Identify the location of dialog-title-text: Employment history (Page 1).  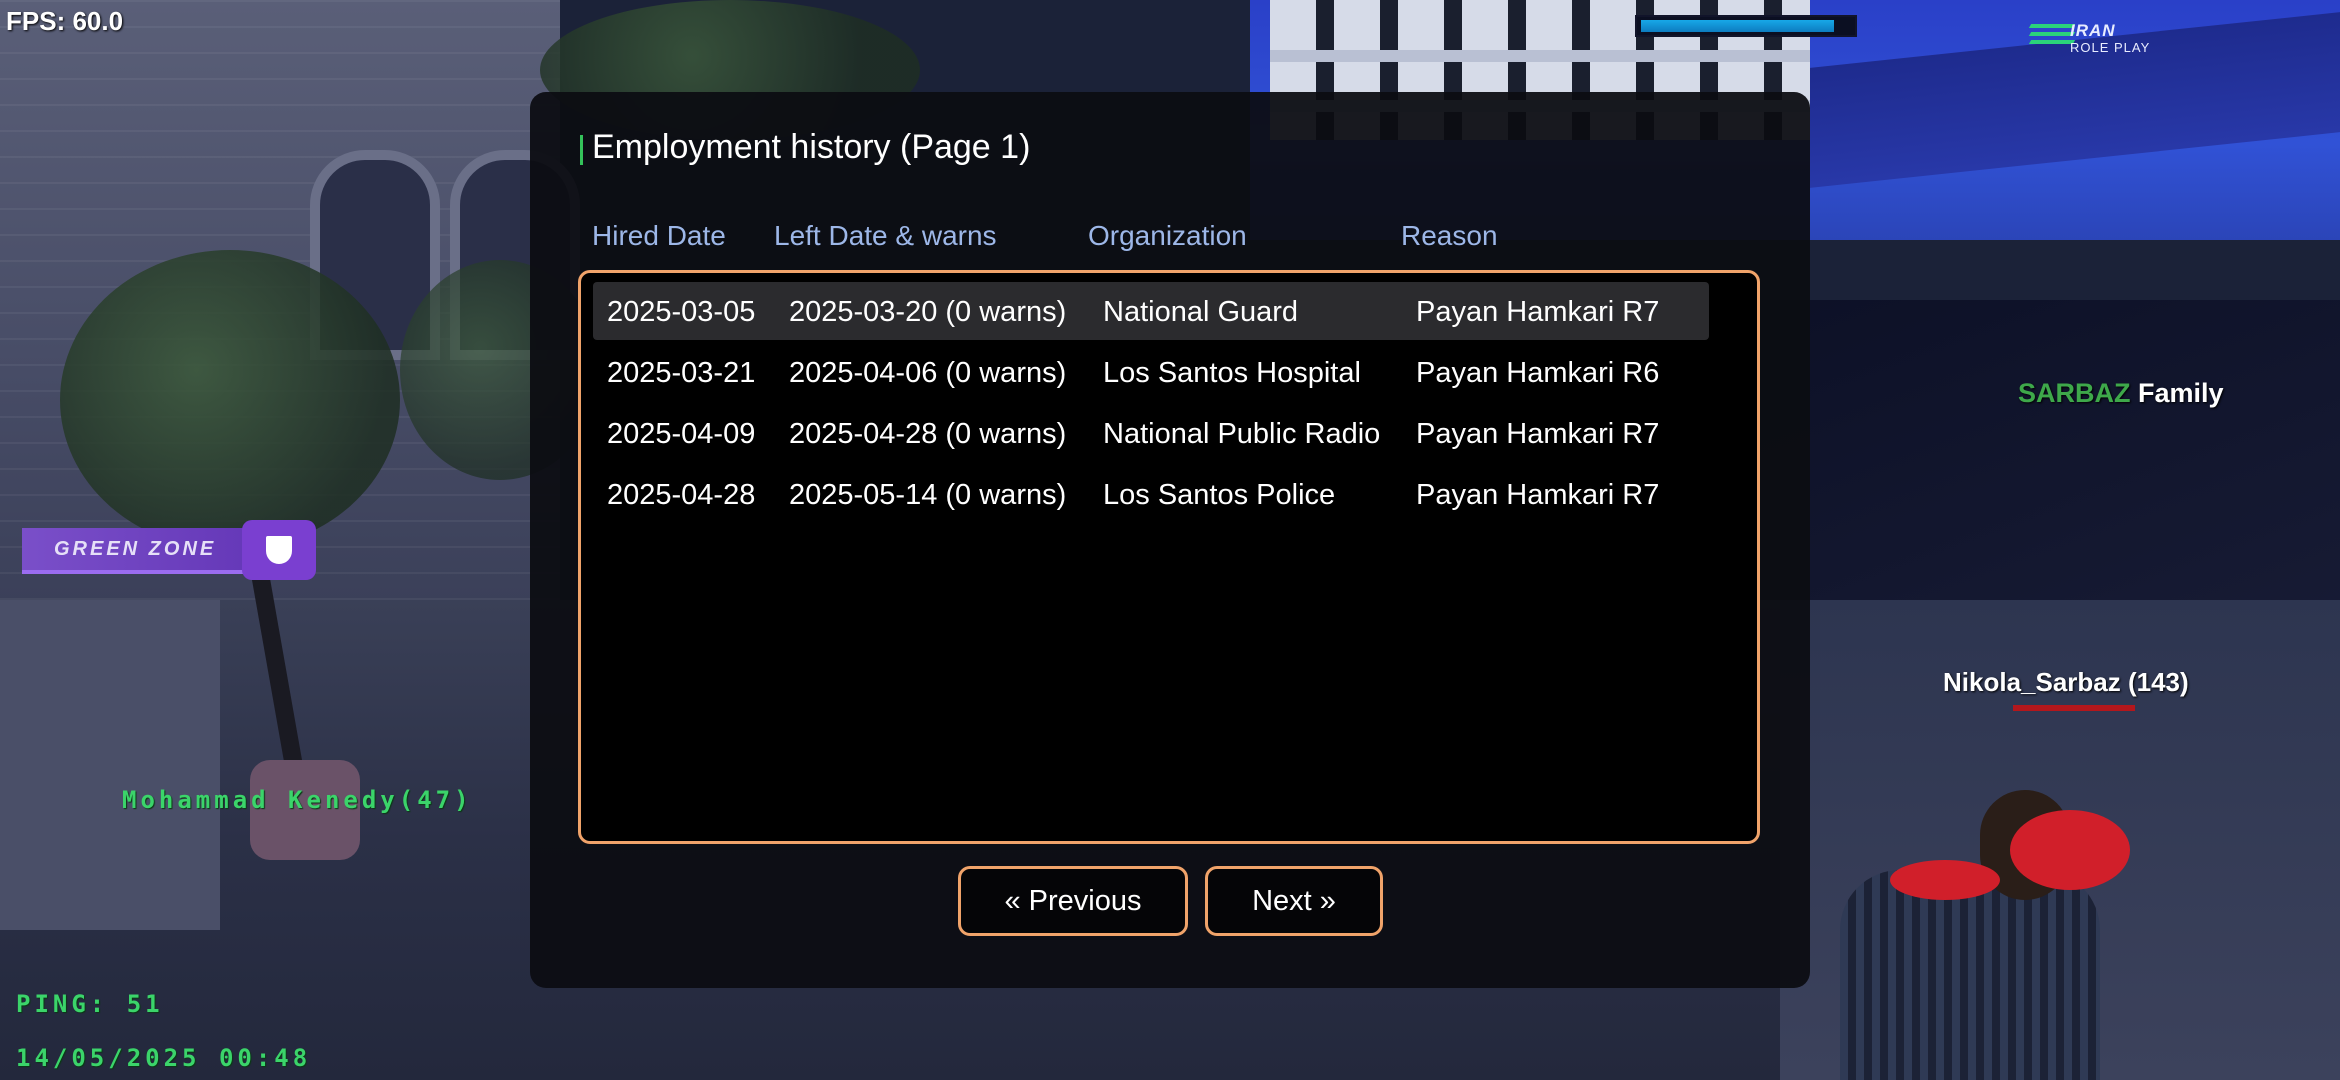
(811, 147).